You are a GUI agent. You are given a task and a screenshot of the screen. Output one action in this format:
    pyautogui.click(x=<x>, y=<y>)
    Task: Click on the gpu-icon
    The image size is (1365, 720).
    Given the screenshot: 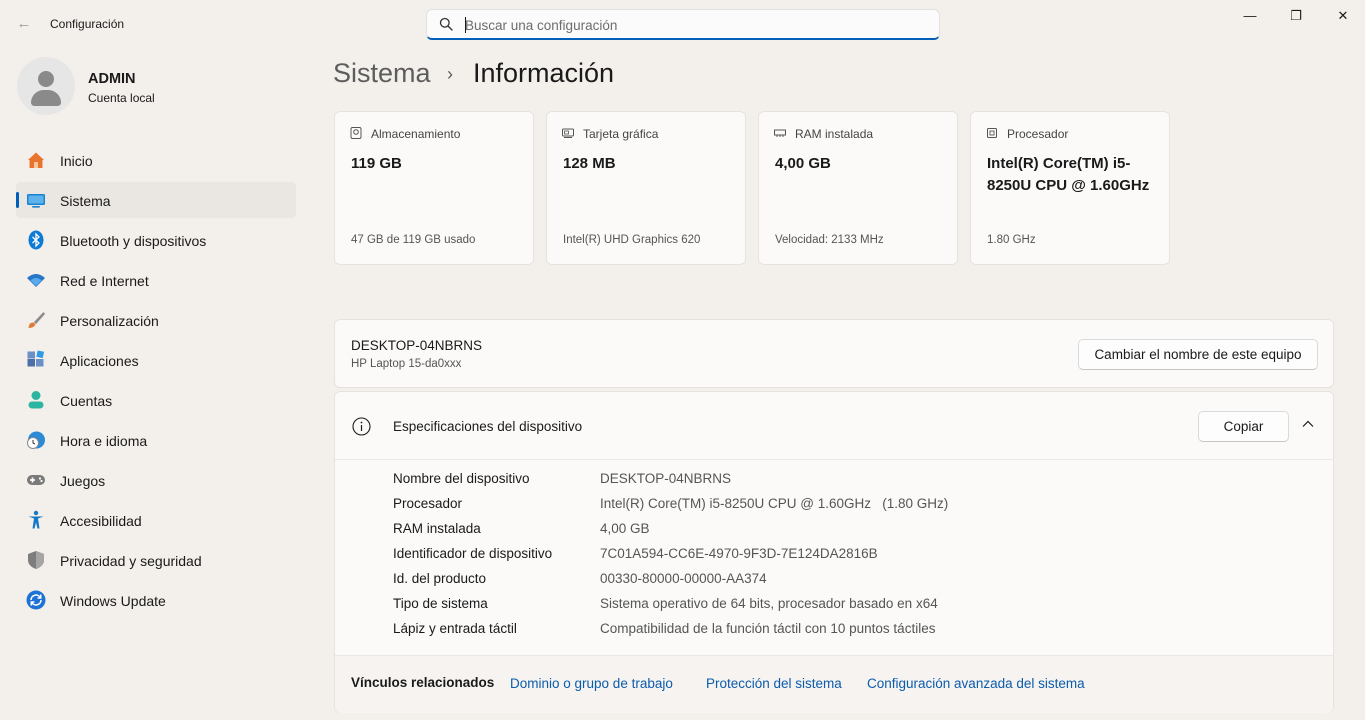 What is the action you would take?
    pyautogui.click(x=568, y=133)
    